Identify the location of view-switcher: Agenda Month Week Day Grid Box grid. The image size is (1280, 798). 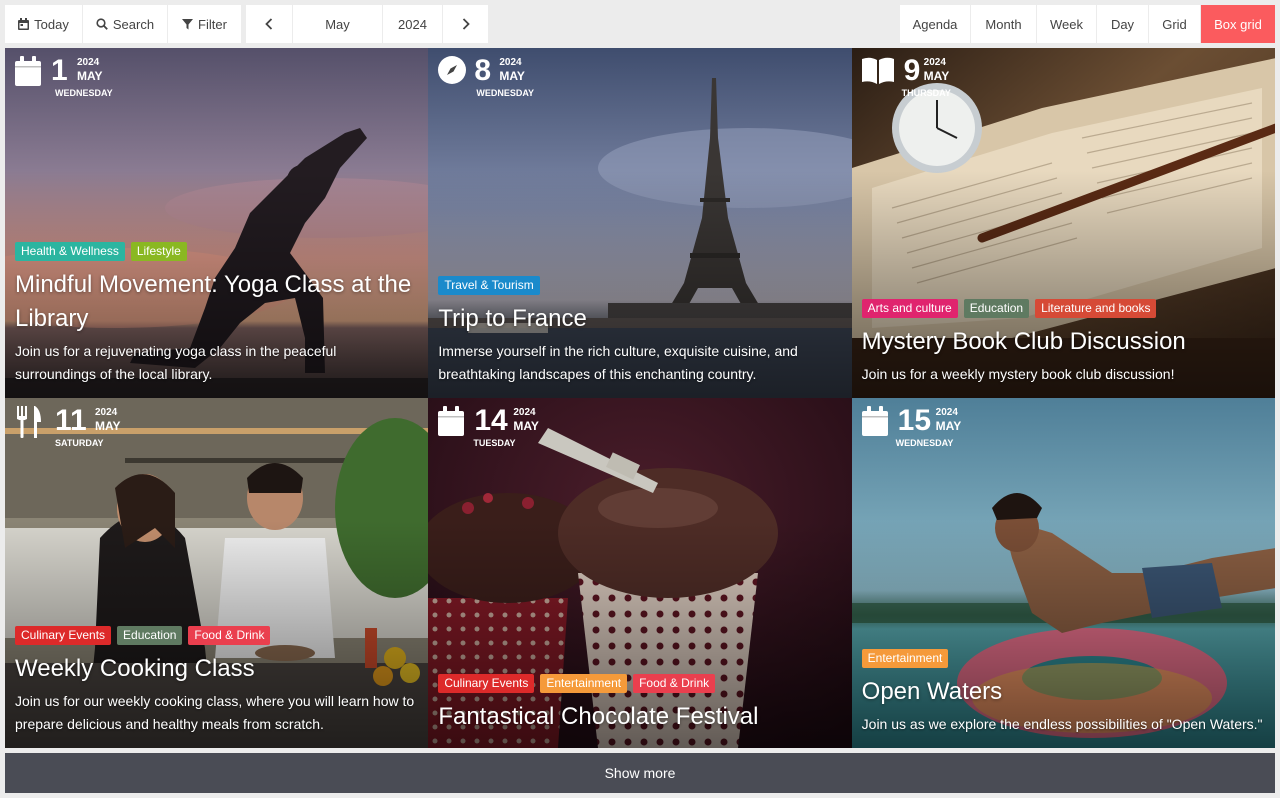
(1087, 24).